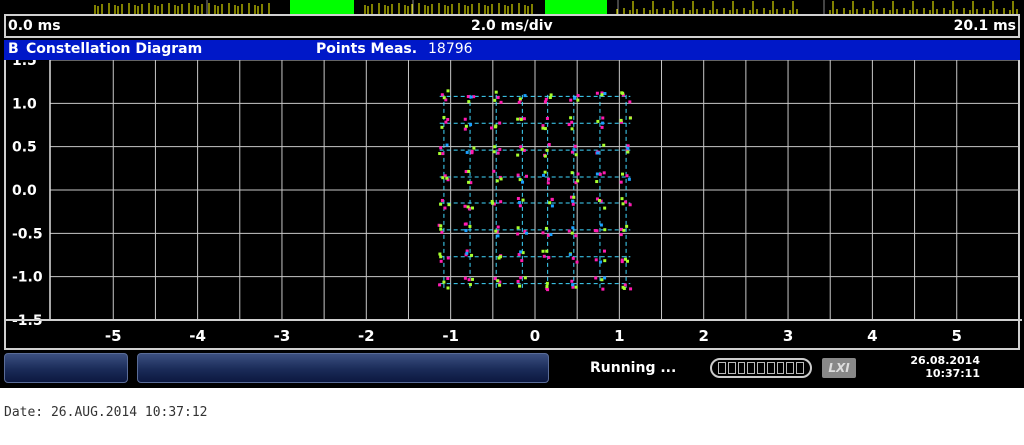  Describe the element at coordinates (24, 148) in the screenshot. I see `y-tick-label: 0.5` at that location.